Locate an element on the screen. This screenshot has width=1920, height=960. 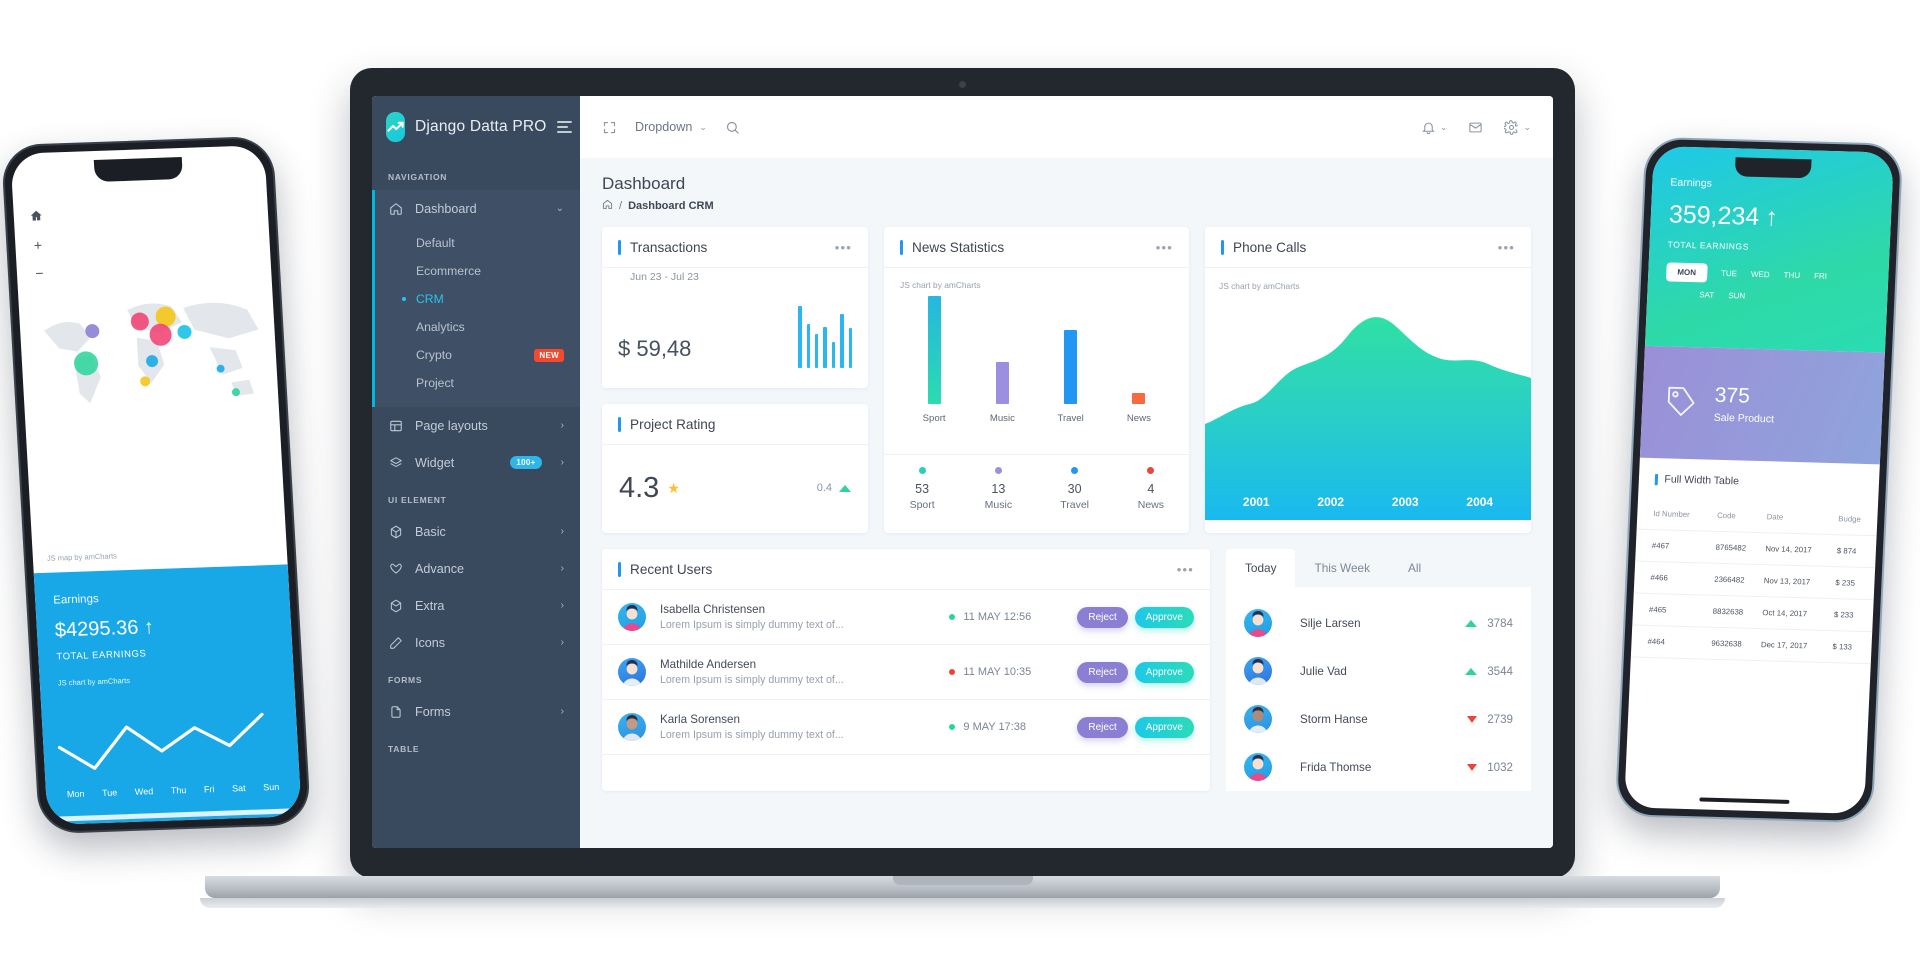
sidebar-subitem-crm: CRM is located at coordinates (477, 299).